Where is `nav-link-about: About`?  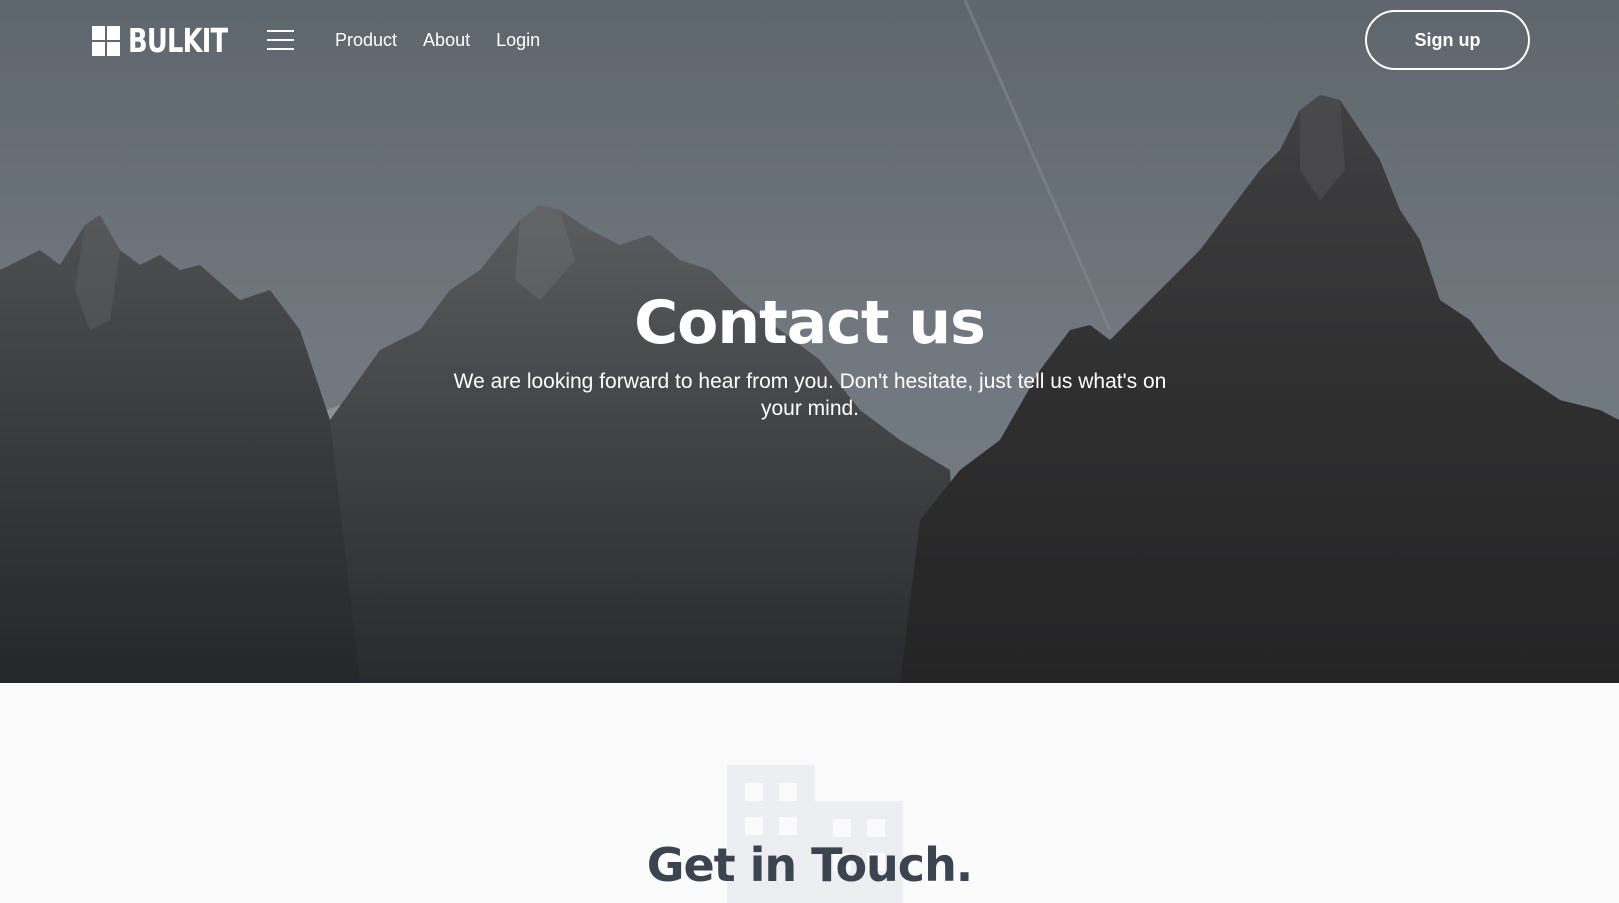 nav-link-about: About is located at coordinates (446, 40).